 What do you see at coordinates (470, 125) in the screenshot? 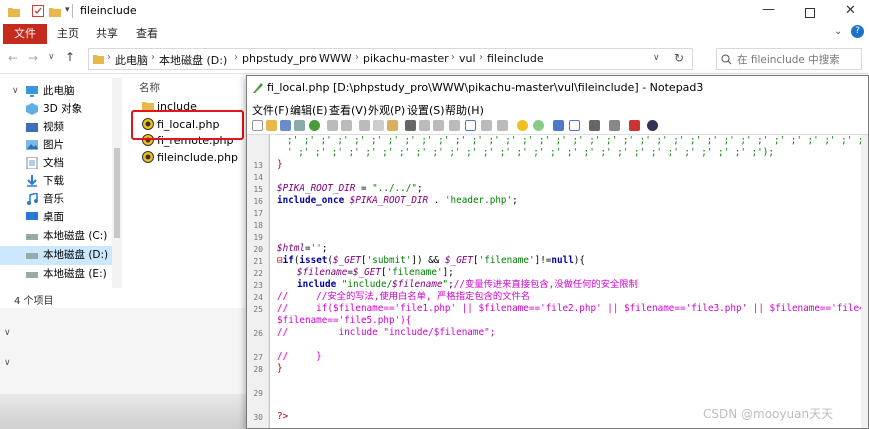
I see `view-toggle-icon` at bounding box center [470, 125].